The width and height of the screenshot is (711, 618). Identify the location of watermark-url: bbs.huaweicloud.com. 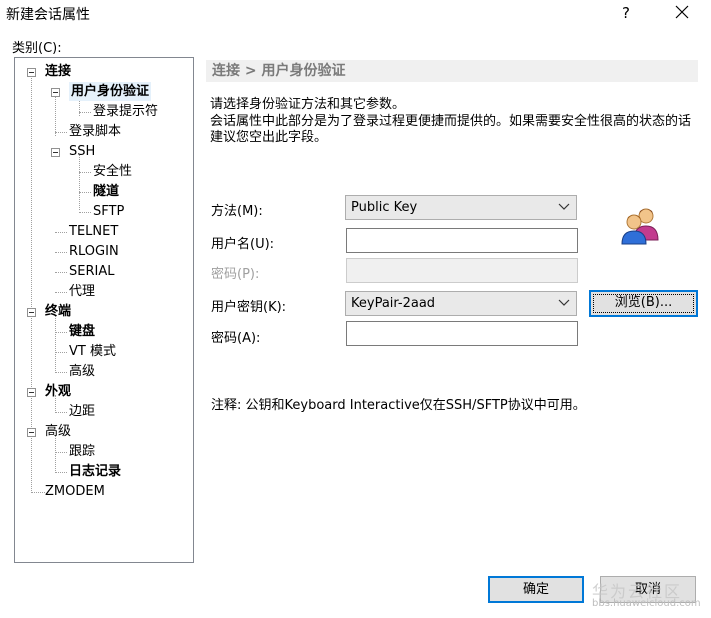
(646, 603).